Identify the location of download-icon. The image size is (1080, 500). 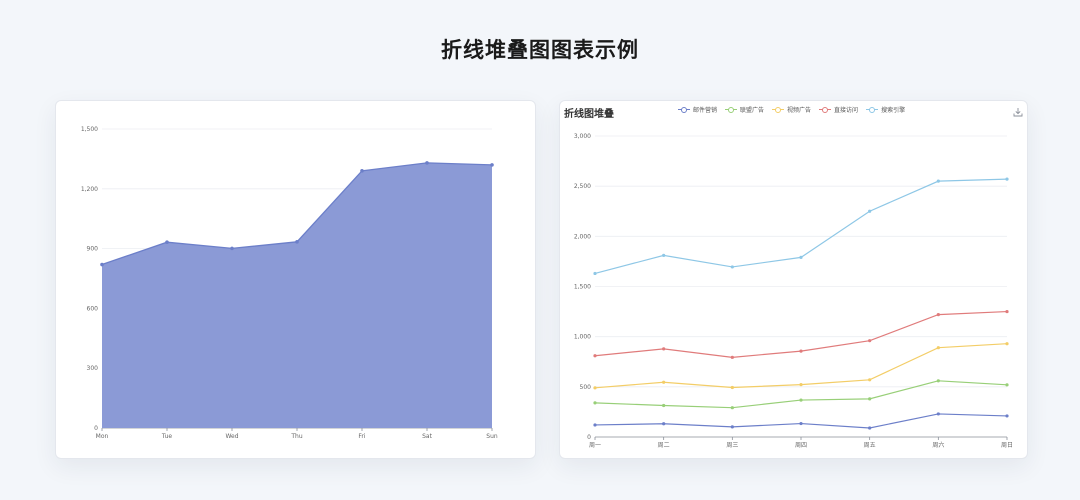
(1018, 112).